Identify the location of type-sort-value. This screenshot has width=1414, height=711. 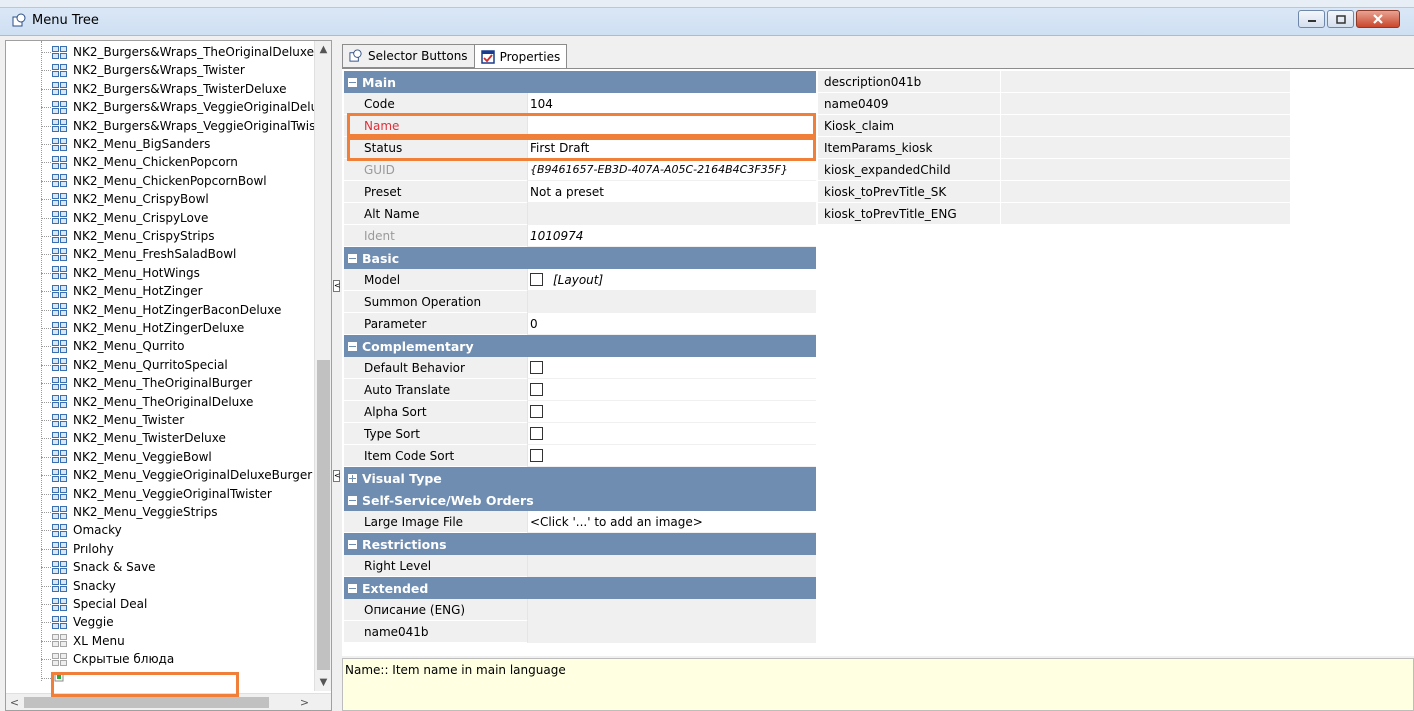
(671, 434).